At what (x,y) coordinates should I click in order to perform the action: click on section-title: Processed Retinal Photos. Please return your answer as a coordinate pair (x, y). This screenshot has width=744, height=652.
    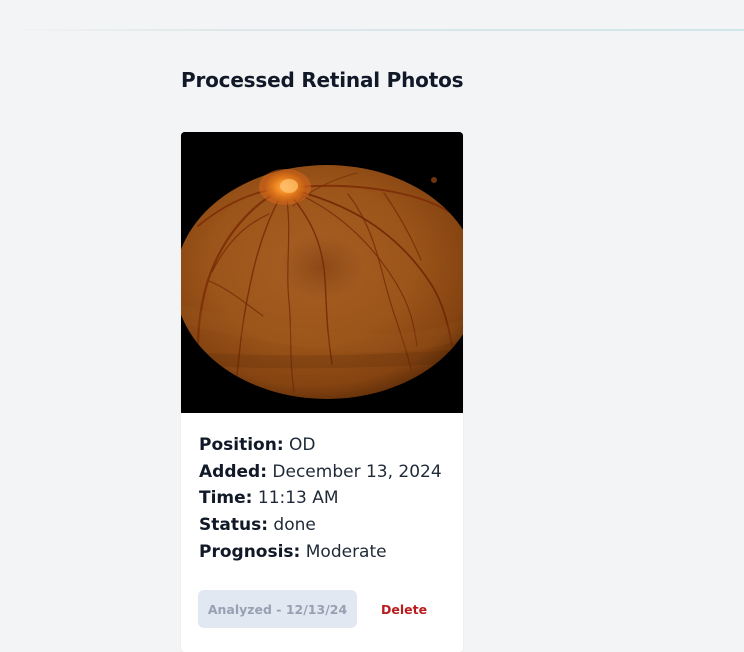
    Looking at the image, I should click on (322, 80).